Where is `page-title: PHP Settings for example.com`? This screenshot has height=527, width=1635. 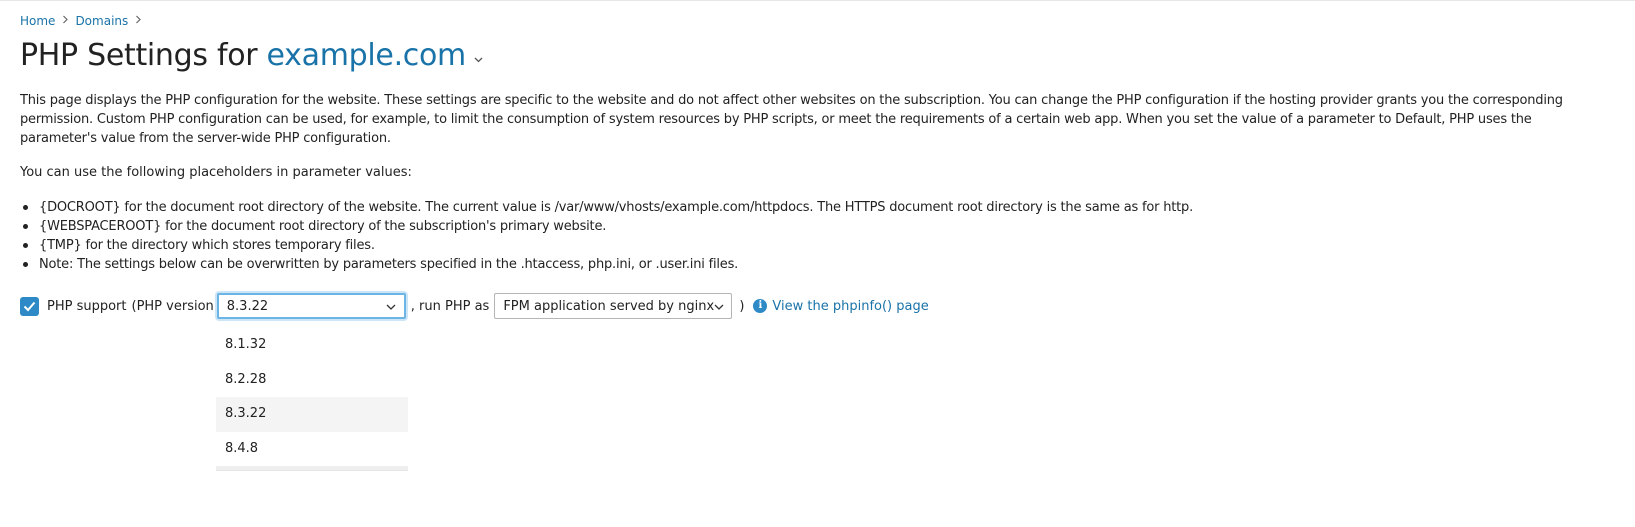
page-title: PHP Settings for example.com is located at coordinates (251, 56).